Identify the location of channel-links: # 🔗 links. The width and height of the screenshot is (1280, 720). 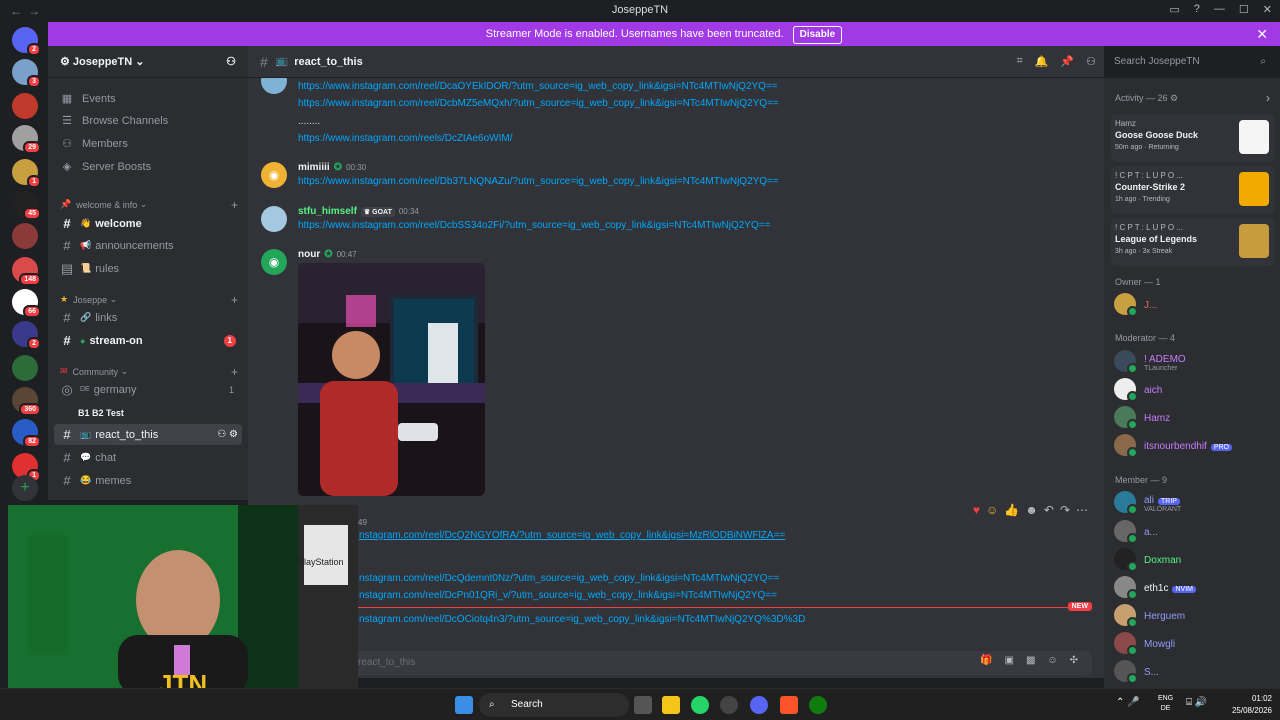
(148, 317).